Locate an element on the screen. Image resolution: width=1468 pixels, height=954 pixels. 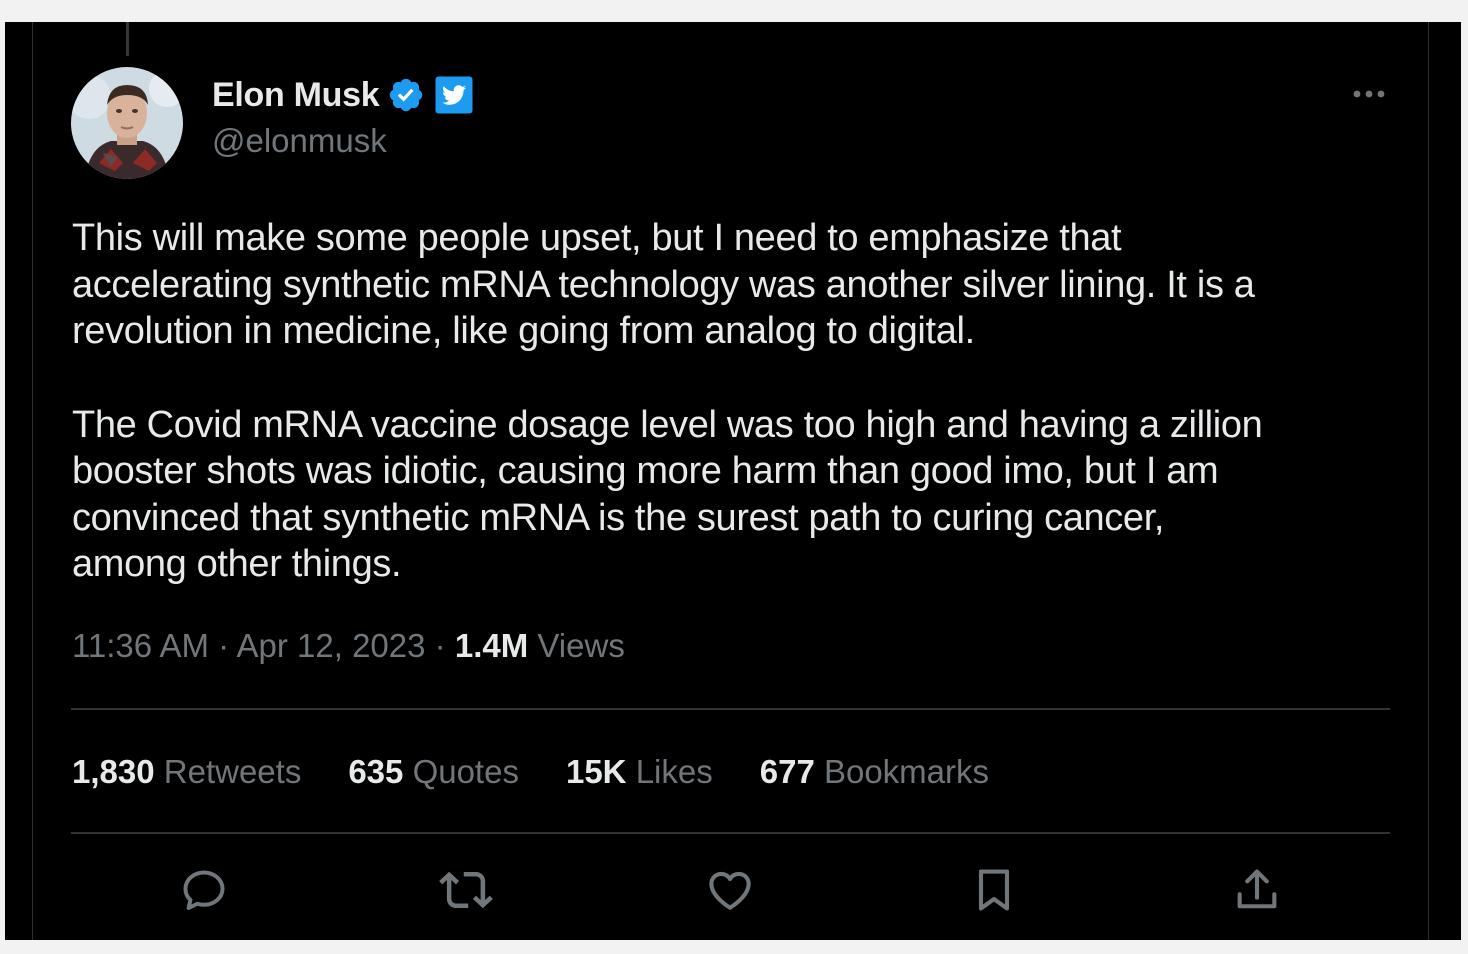
tweet-date: Apr 12, 2023 is located at coordinates (331, 645).